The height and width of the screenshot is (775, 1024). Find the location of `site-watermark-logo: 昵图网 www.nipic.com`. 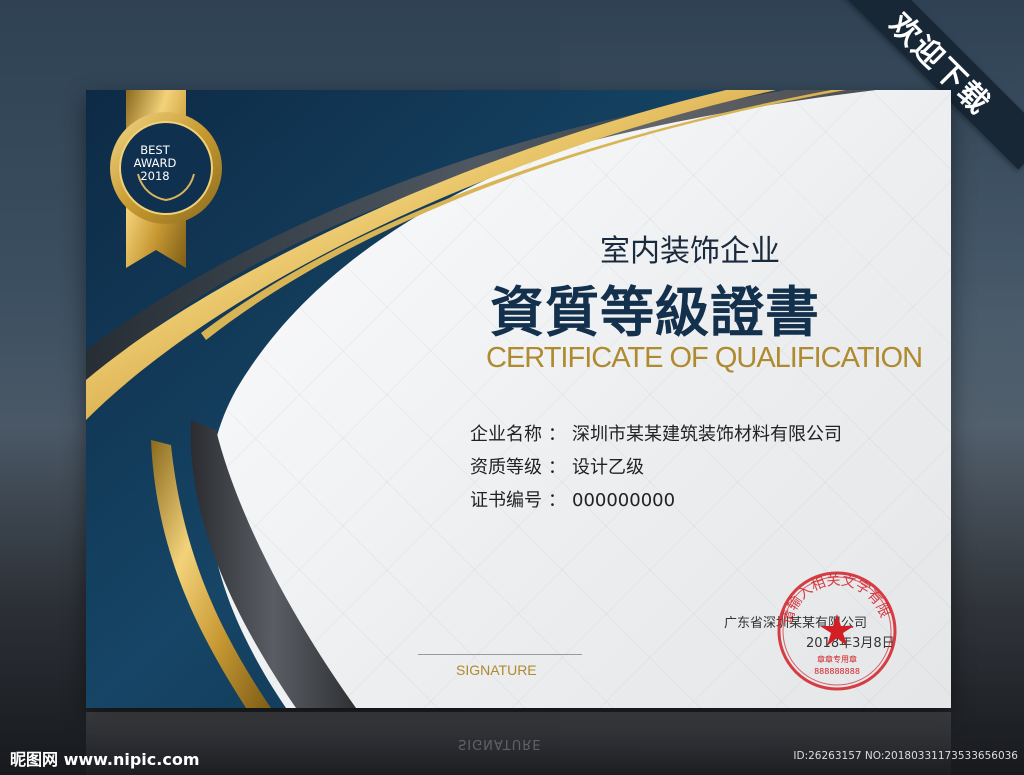

site-watermark-logo: 昵图网 www.nipic.com is located at coordinates (105, 759).